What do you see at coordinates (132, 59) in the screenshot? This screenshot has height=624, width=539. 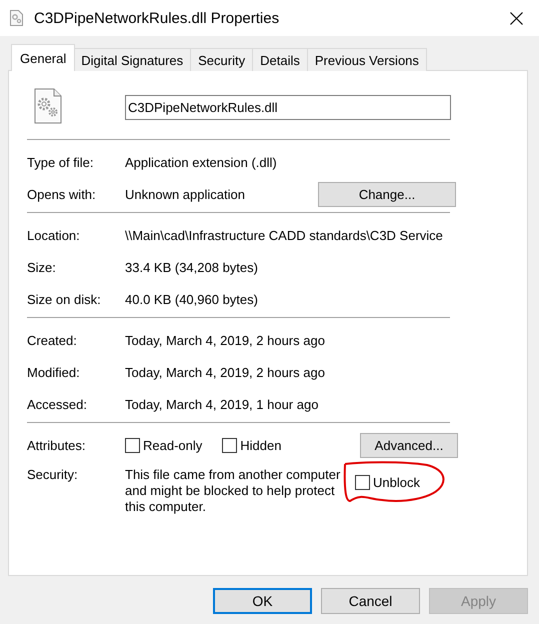 I see `tab: Digital Signatures` at bounding box center [132, 59].